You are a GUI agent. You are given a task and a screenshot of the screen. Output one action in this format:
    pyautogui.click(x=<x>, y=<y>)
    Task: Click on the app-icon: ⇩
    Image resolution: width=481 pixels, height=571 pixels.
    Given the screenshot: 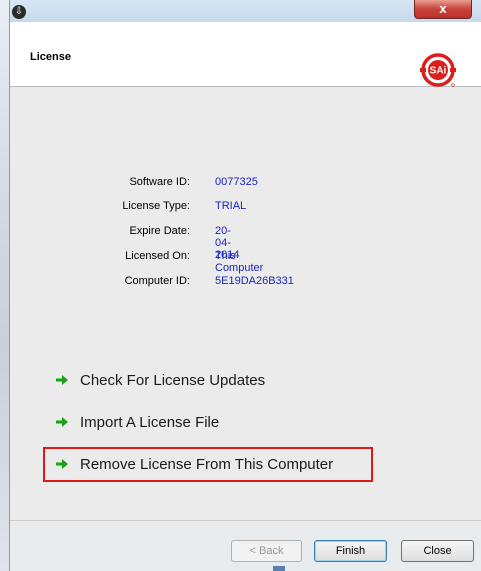 What is the action you would take?
    pyautogui.click(x=19, y=12)
    